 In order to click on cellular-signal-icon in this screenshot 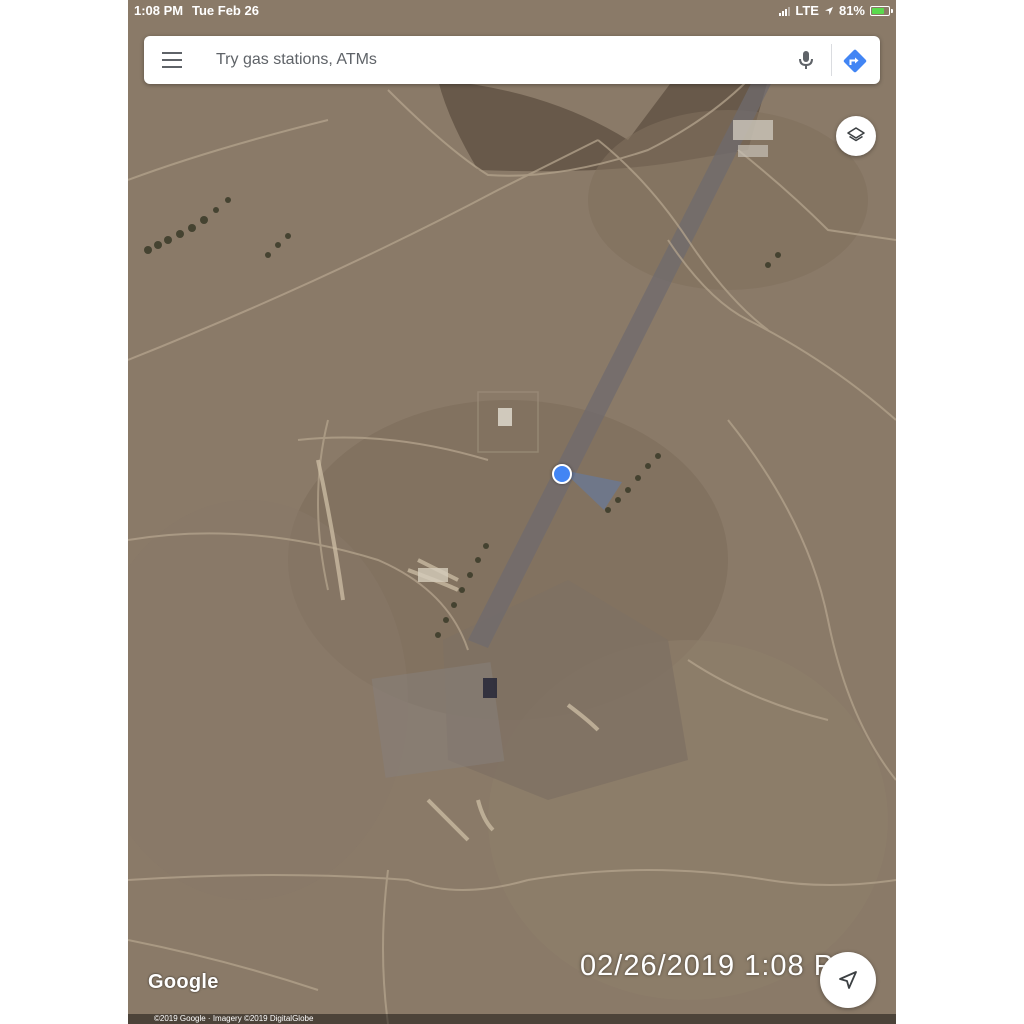, I will do `click(785, 11)`.